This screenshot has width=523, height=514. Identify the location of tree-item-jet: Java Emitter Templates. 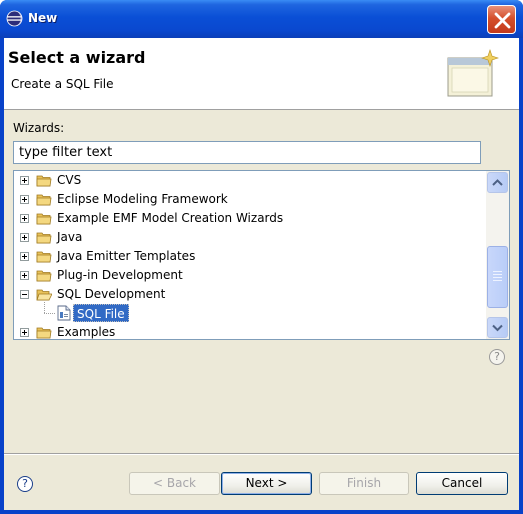
(249, 256).